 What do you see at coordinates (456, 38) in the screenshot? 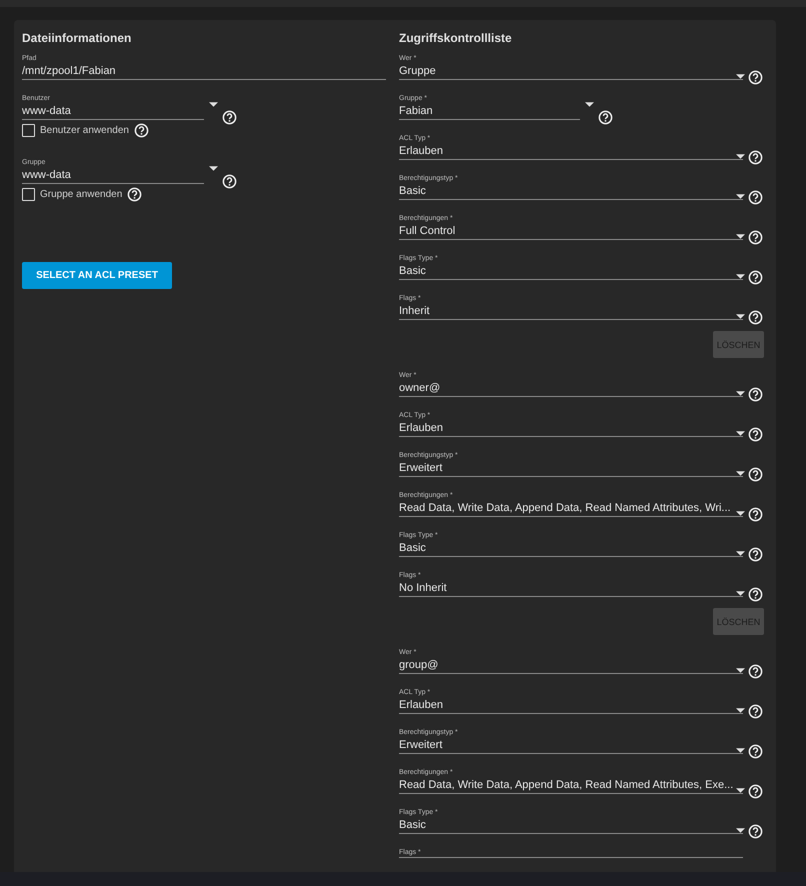
I see `section-title: Zugriffskontrollliste` at bounding box center [456, 38].